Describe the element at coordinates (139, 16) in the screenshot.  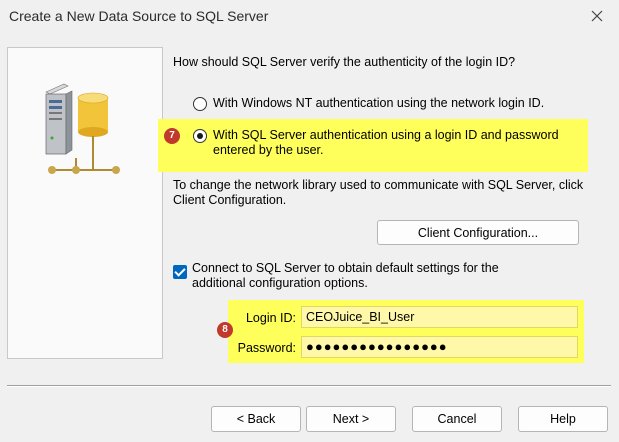
I see `window-title: Create a New Data Source to SQL Server` at that location.